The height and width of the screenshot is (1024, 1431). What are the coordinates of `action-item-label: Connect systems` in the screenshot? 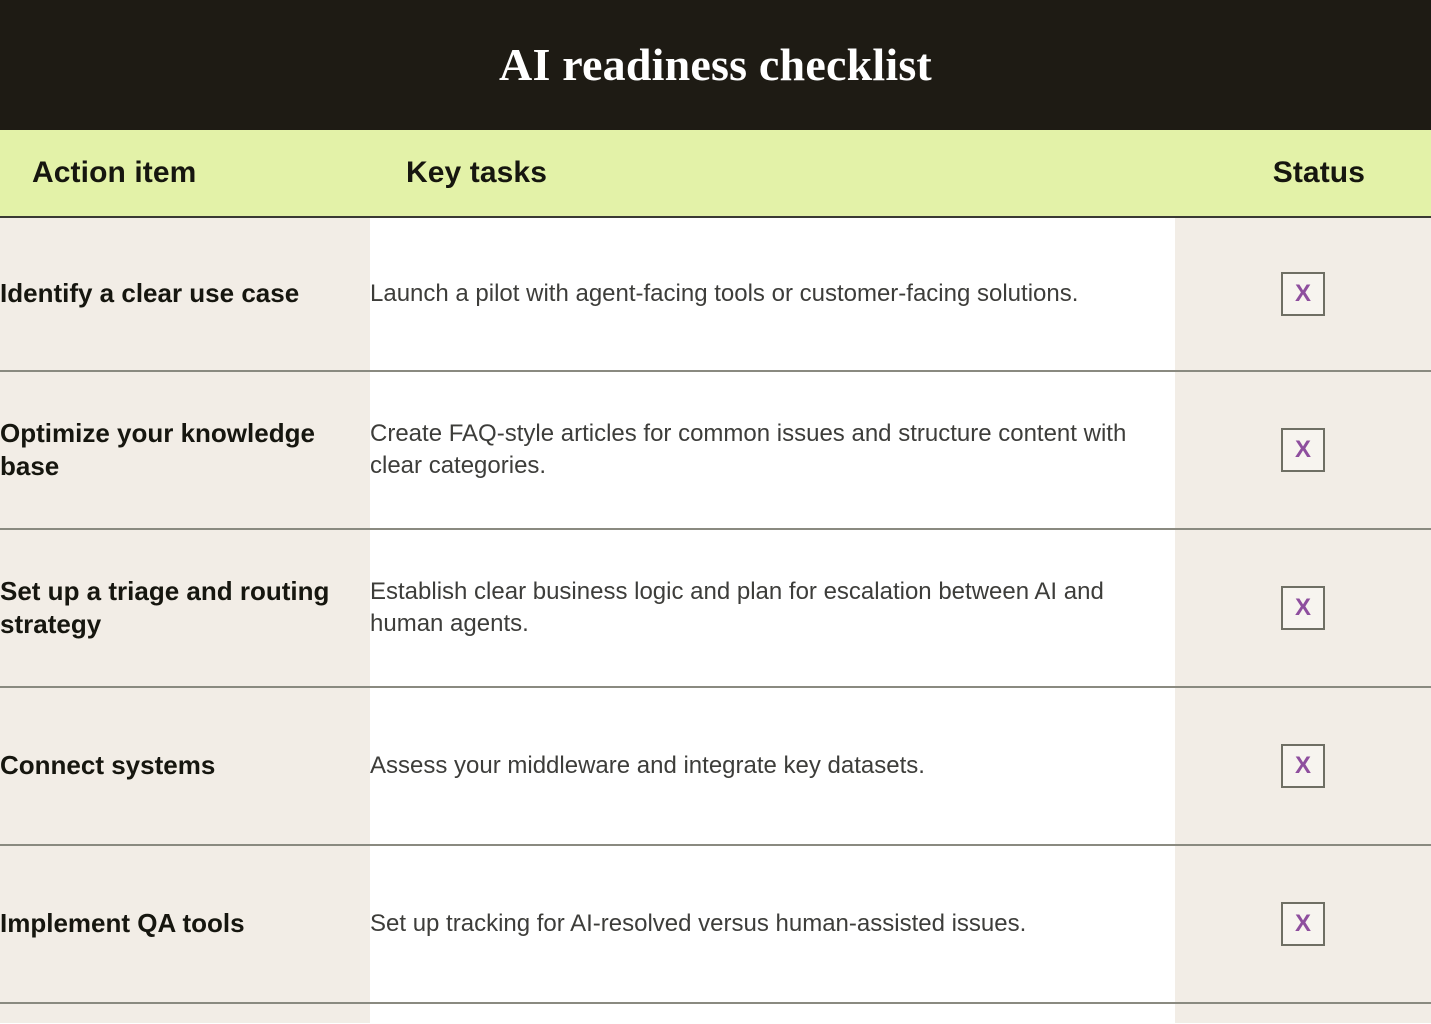 It's located at (108, 765).